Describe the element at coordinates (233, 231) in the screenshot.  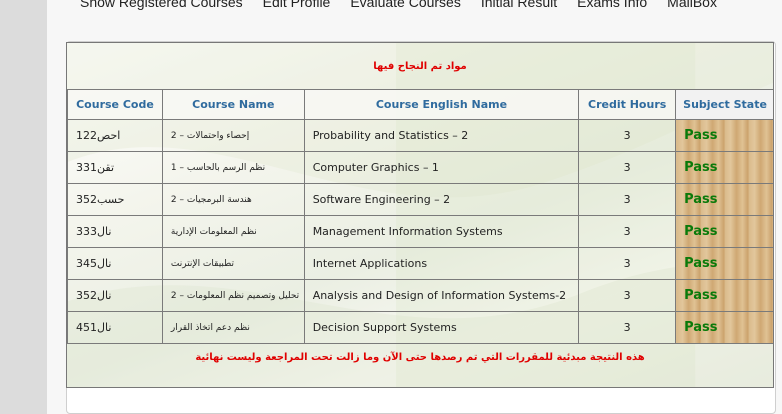
I see `course-name: نظم المعلومات الإدارية` at that location.